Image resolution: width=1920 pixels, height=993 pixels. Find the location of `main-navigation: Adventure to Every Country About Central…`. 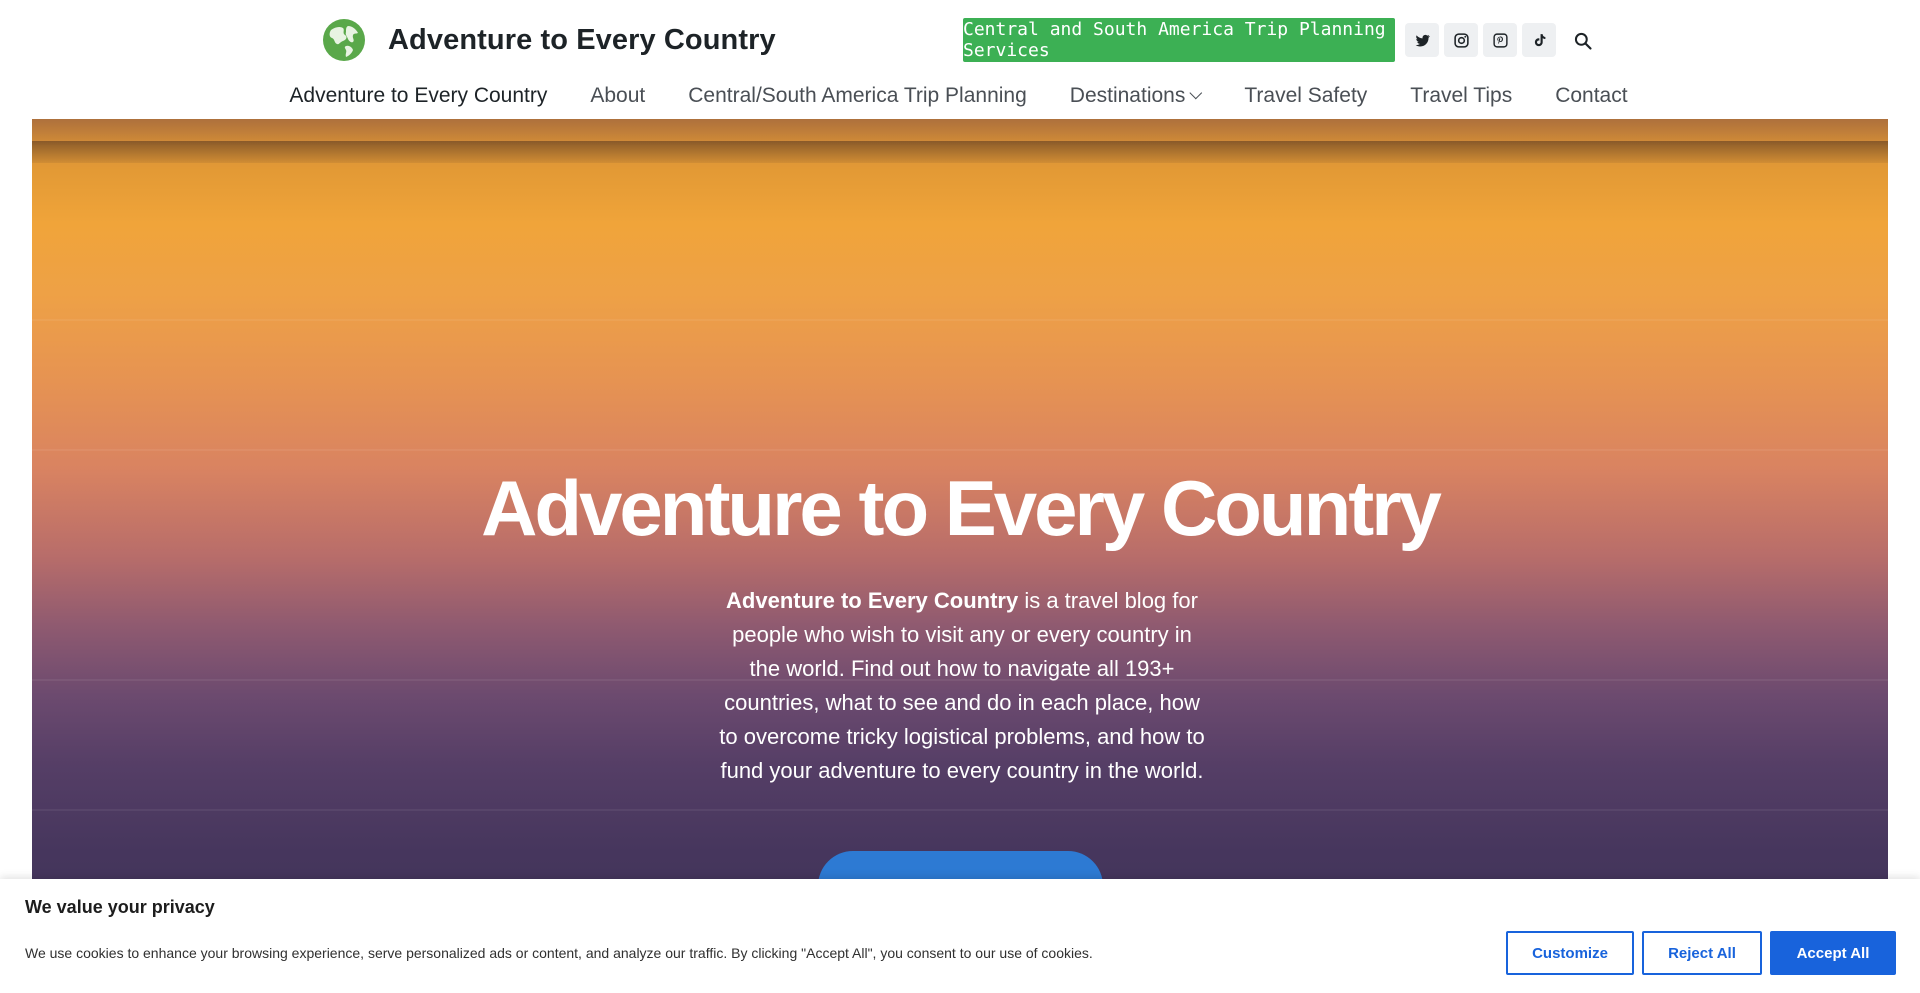

main-navigation: Adventure to Every Country About Central… is located at coordinates (960, 96).